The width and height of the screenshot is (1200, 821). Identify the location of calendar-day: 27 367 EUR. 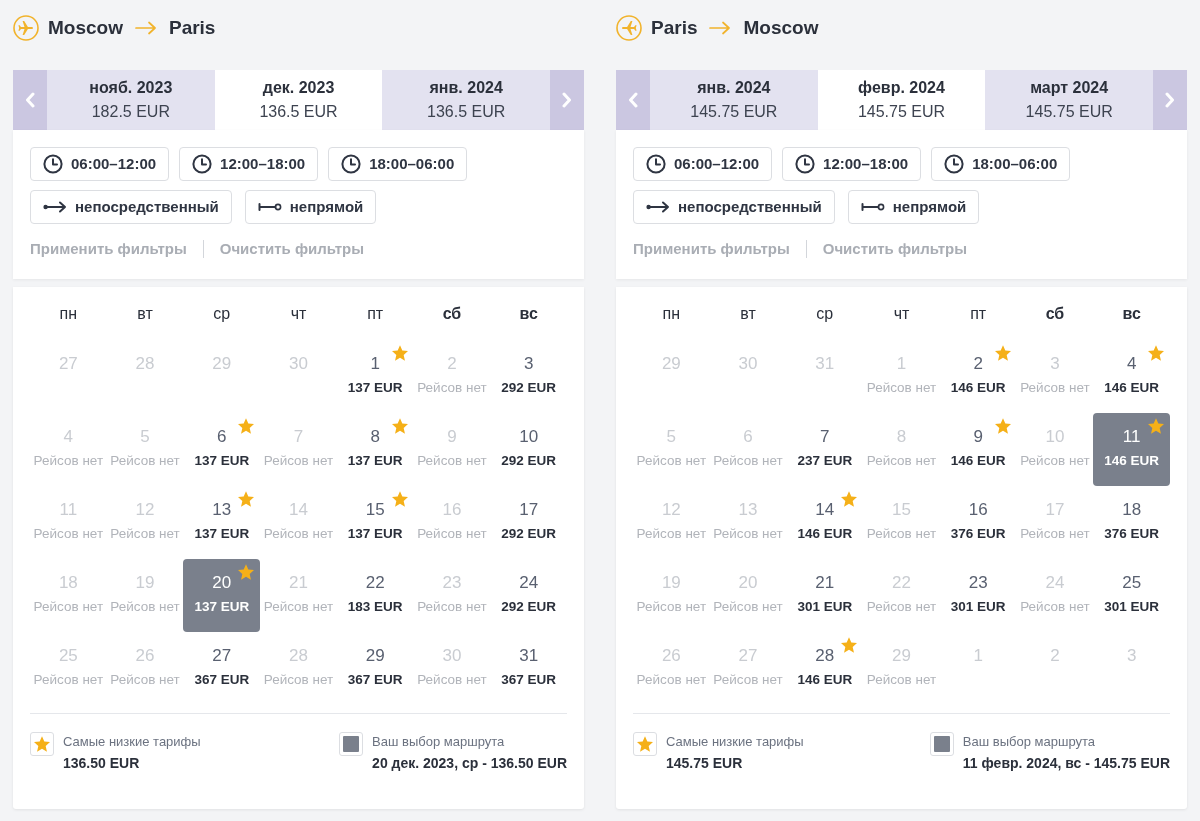
(222, 668).